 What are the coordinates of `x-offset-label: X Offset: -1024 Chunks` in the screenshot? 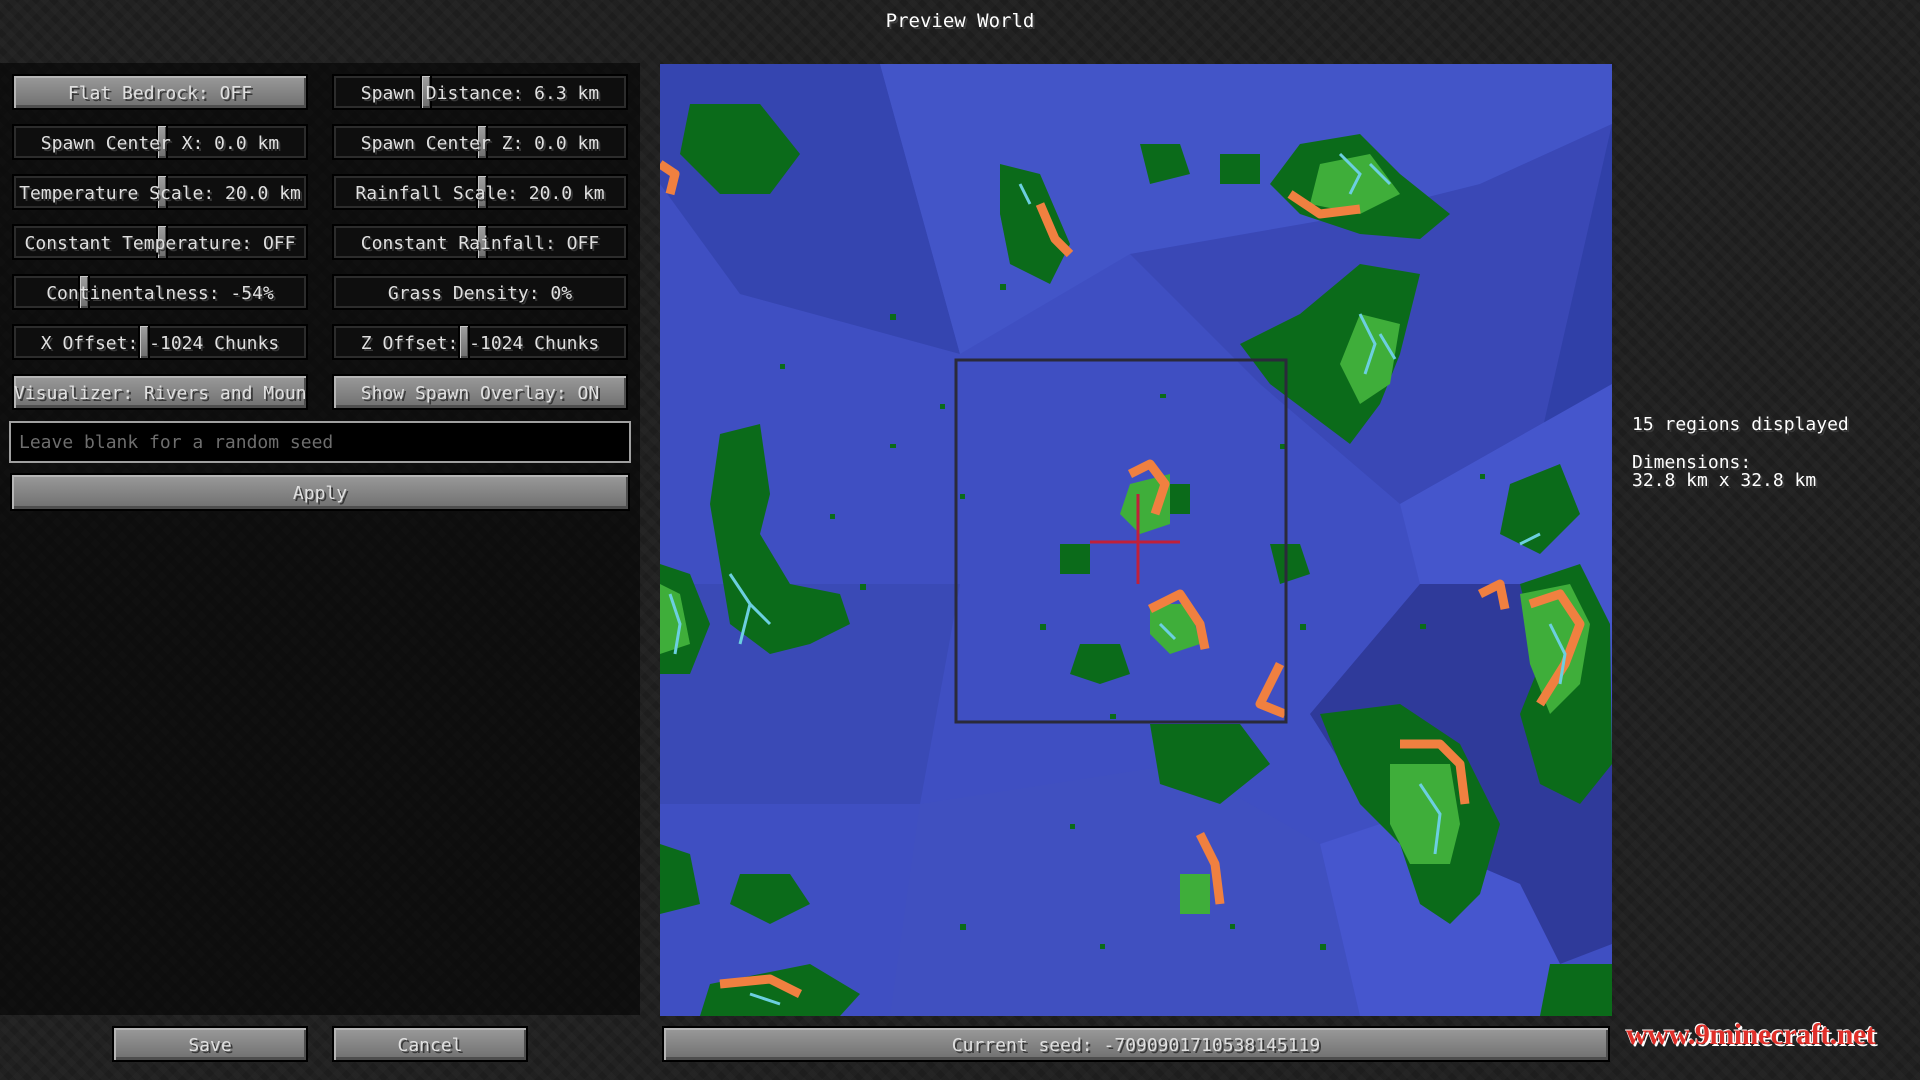 It's located at (160, 343).